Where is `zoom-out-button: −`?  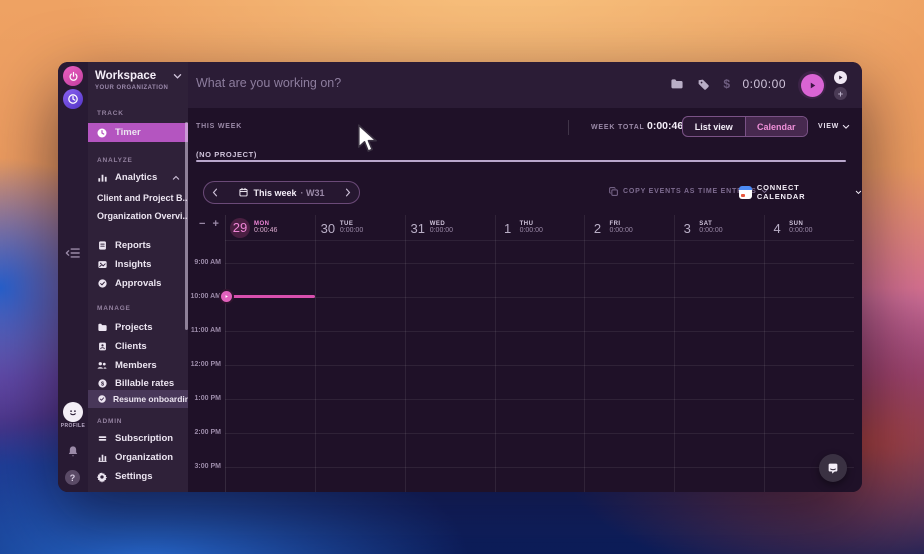
zoom-out-button: − is located at coordinates (202, 224).